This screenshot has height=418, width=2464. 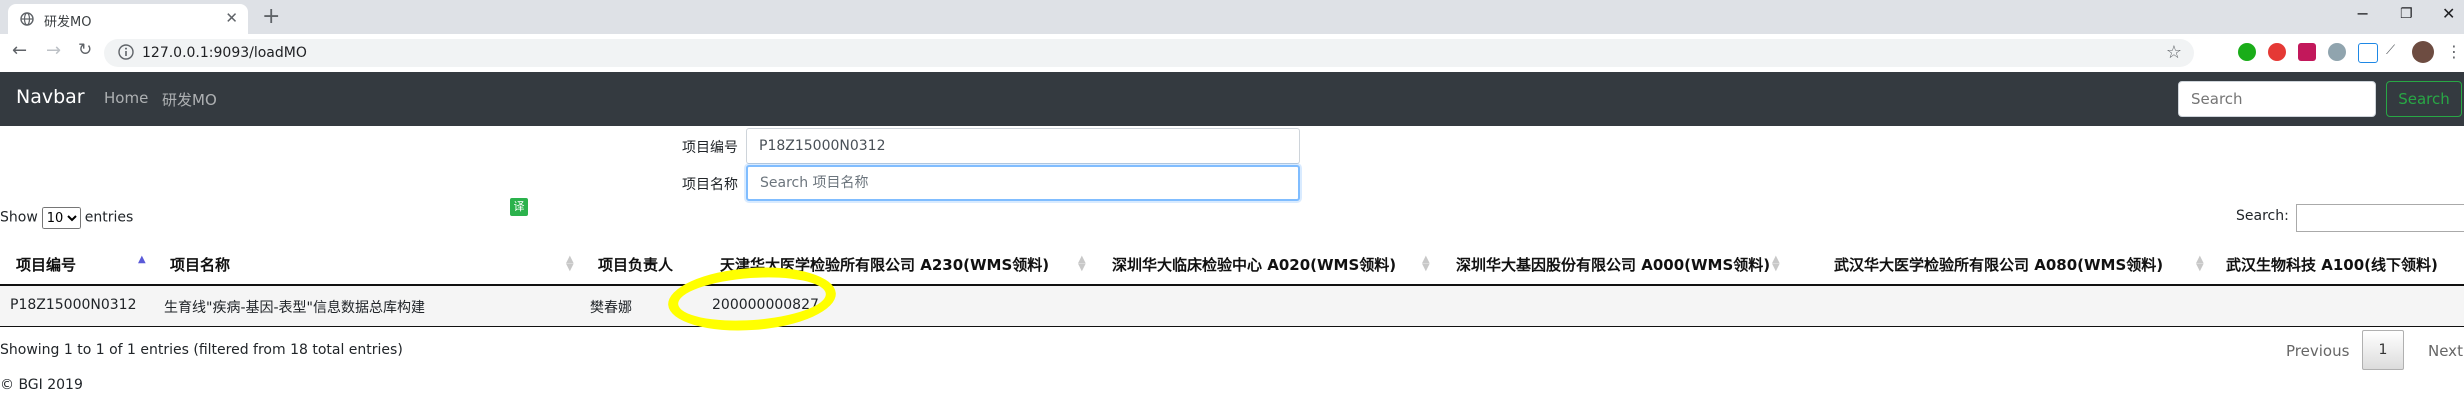 I want to click on project-name-search-input, so click(x=1023, y=183).